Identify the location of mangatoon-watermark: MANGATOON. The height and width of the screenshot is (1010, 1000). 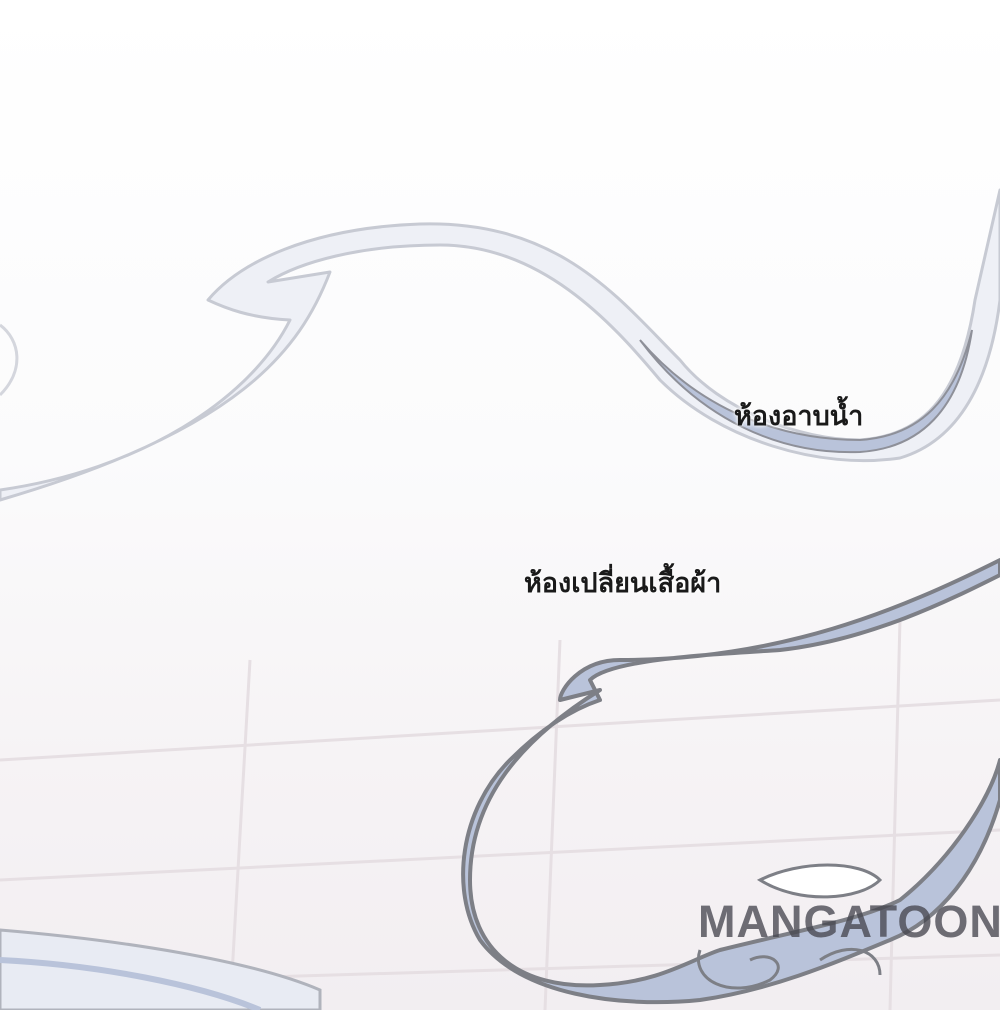
(849, 921).